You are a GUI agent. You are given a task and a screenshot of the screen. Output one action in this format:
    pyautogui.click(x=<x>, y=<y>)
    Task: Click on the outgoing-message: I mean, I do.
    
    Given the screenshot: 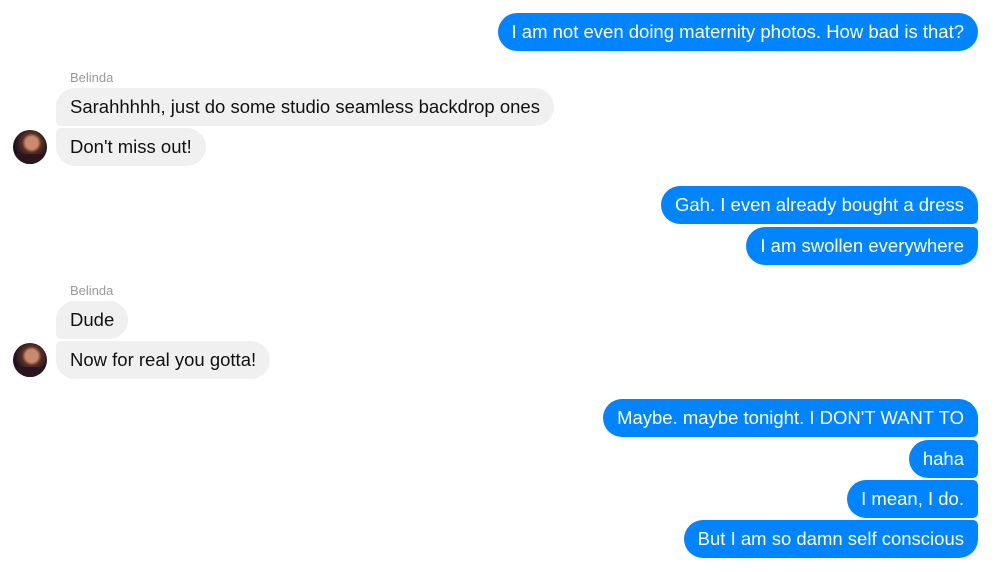 What is the action you would take?
    pyautogui.click(x=912, y=499)
    